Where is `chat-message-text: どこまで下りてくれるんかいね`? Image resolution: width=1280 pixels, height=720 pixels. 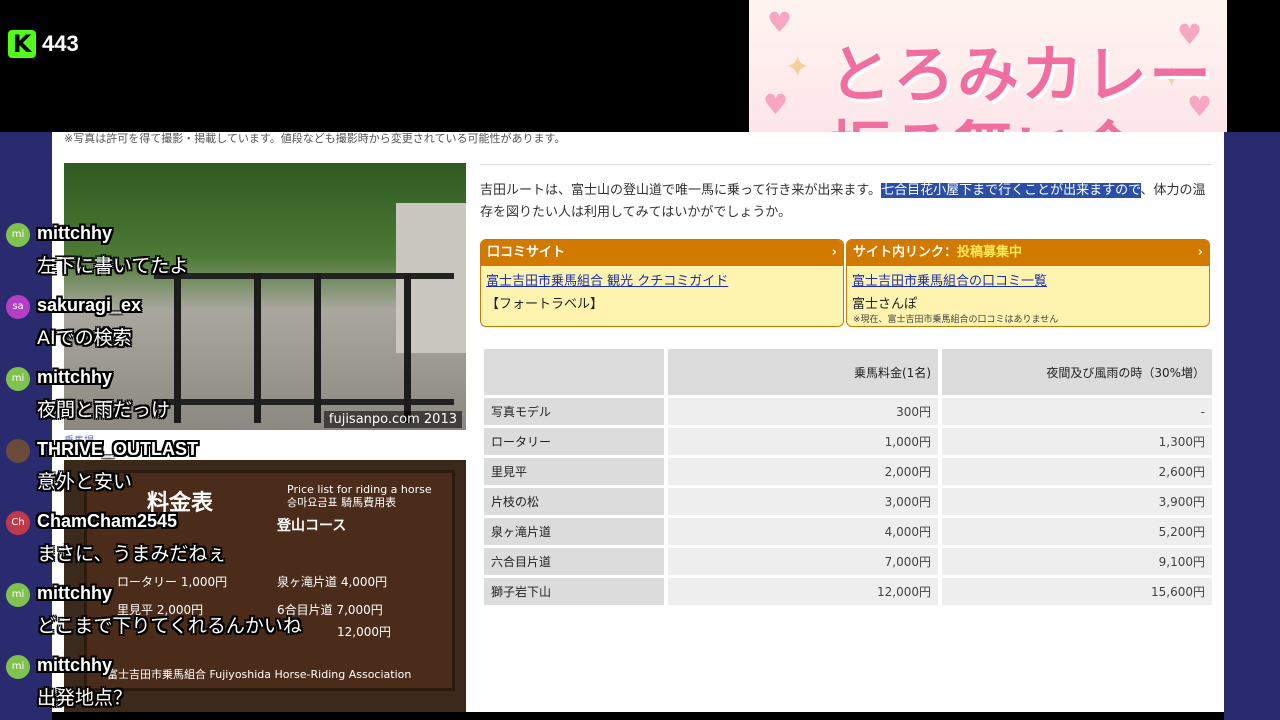
chat-message-text: どこまで下りてくれるんかいね is located at coordinates (169, 626).